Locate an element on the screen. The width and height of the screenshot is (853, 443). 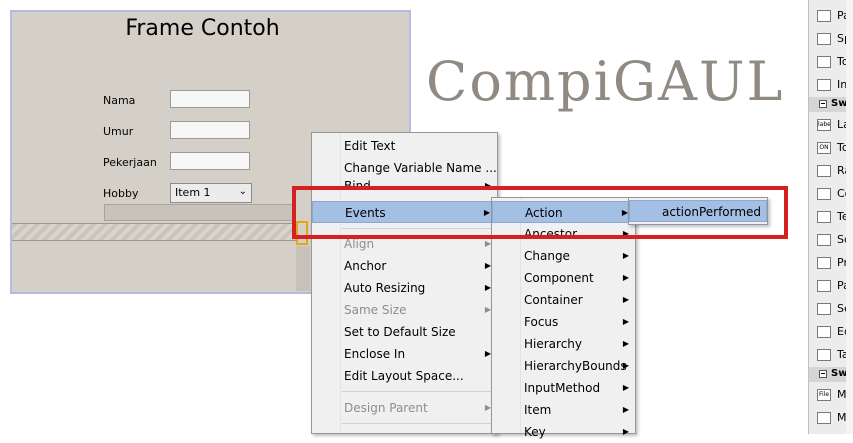
hobby-combo-box: Item 1 ⌄ is located at coordinates (211, 193).